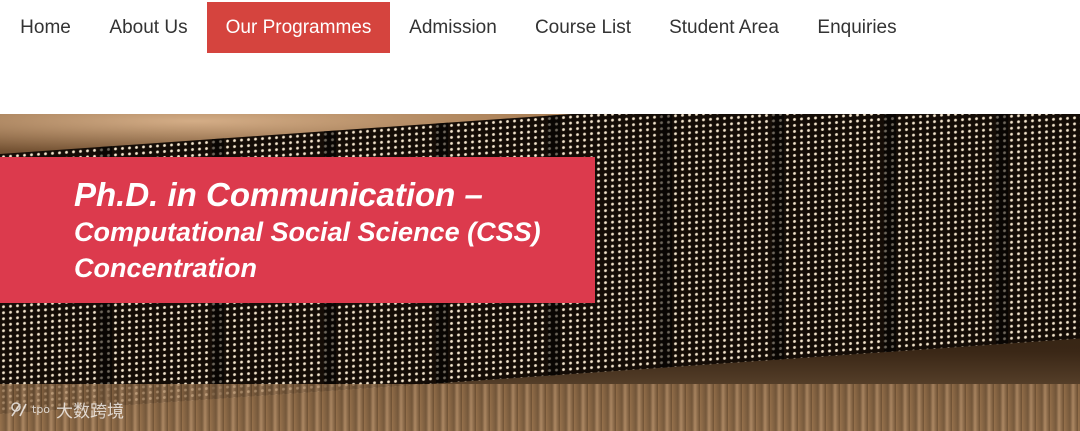  I want to click on watermark-text: 大数跨境, so click(90, 412).